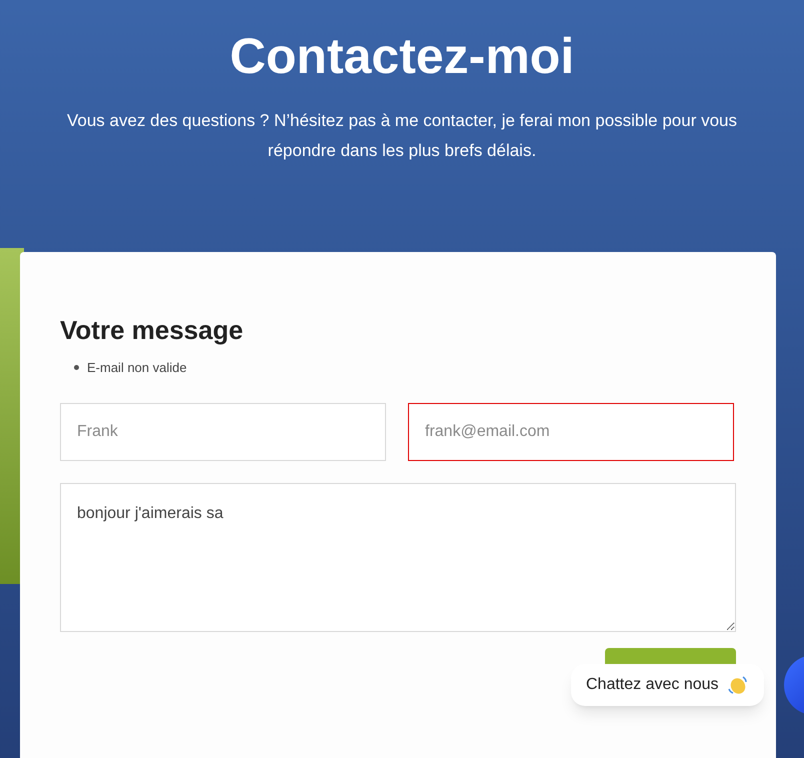 Image resolution: width=804 pixels, height=758 pixels. I want to click on page-title: Contactez-moi, so click(402, 56).